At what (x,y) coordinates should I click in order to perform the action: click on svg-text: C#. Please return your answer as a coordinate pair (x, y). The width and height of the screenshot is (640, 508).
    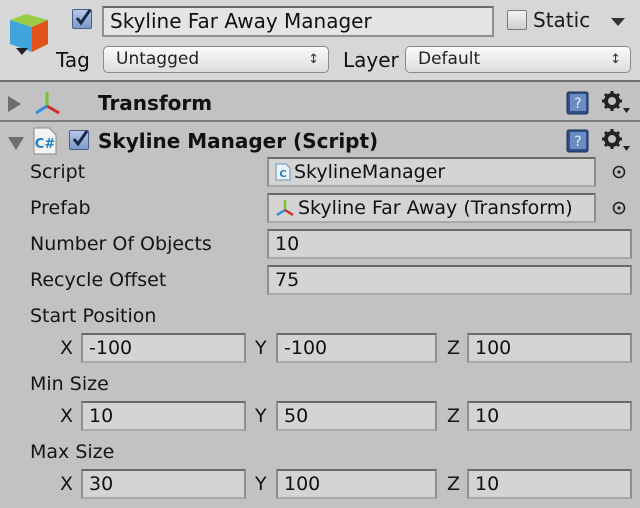
    Looking at the image, I should click on (45, 144).